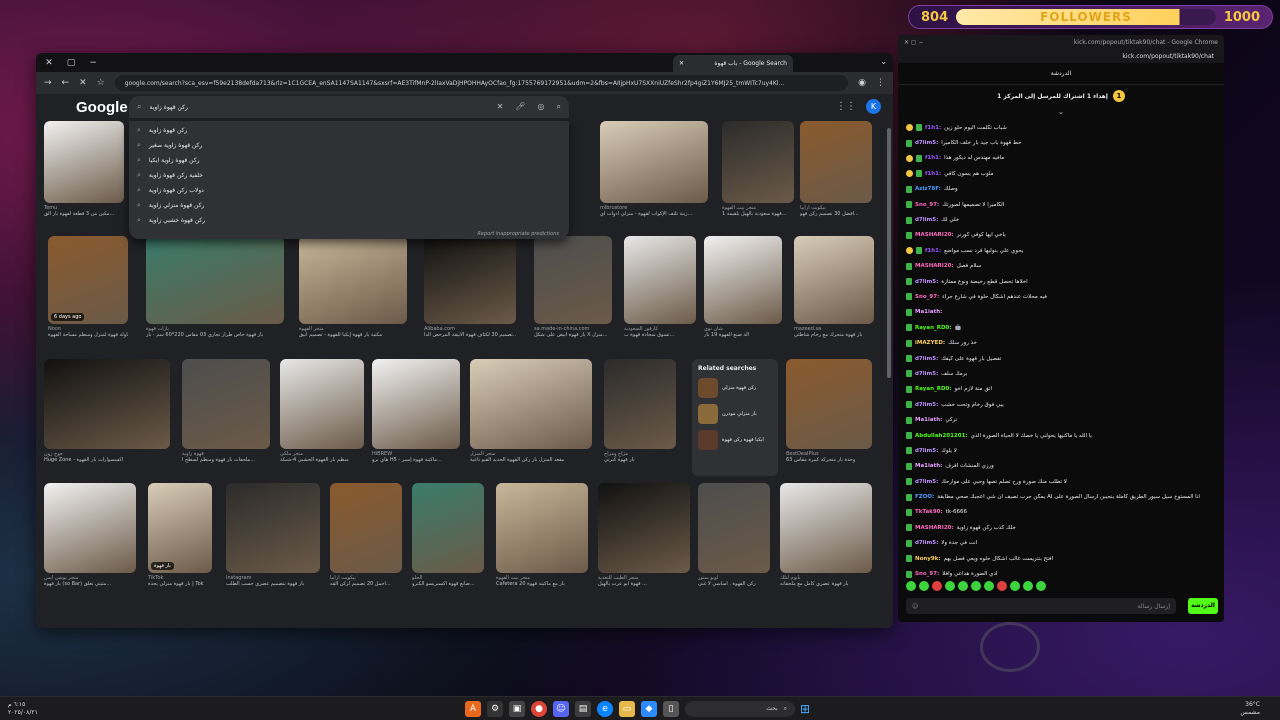 This screenshot has height=720, width=1280. Describe the element at coordinates (107, 460) in the screenshot. I see `result-caption: Huge Zone - اكسسوارات بار القهوة` at that location.